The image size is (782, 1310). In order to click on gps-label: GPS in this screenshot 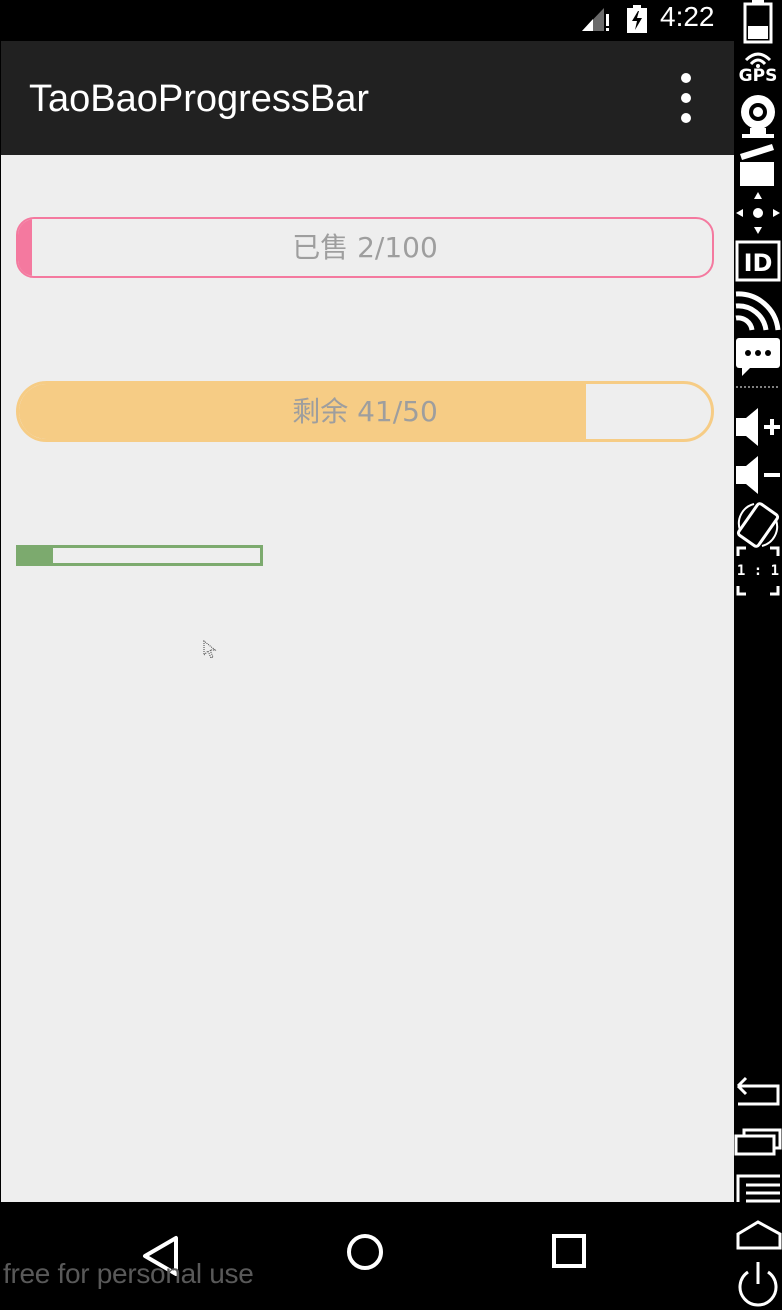, I will do `click(758, 76)`.